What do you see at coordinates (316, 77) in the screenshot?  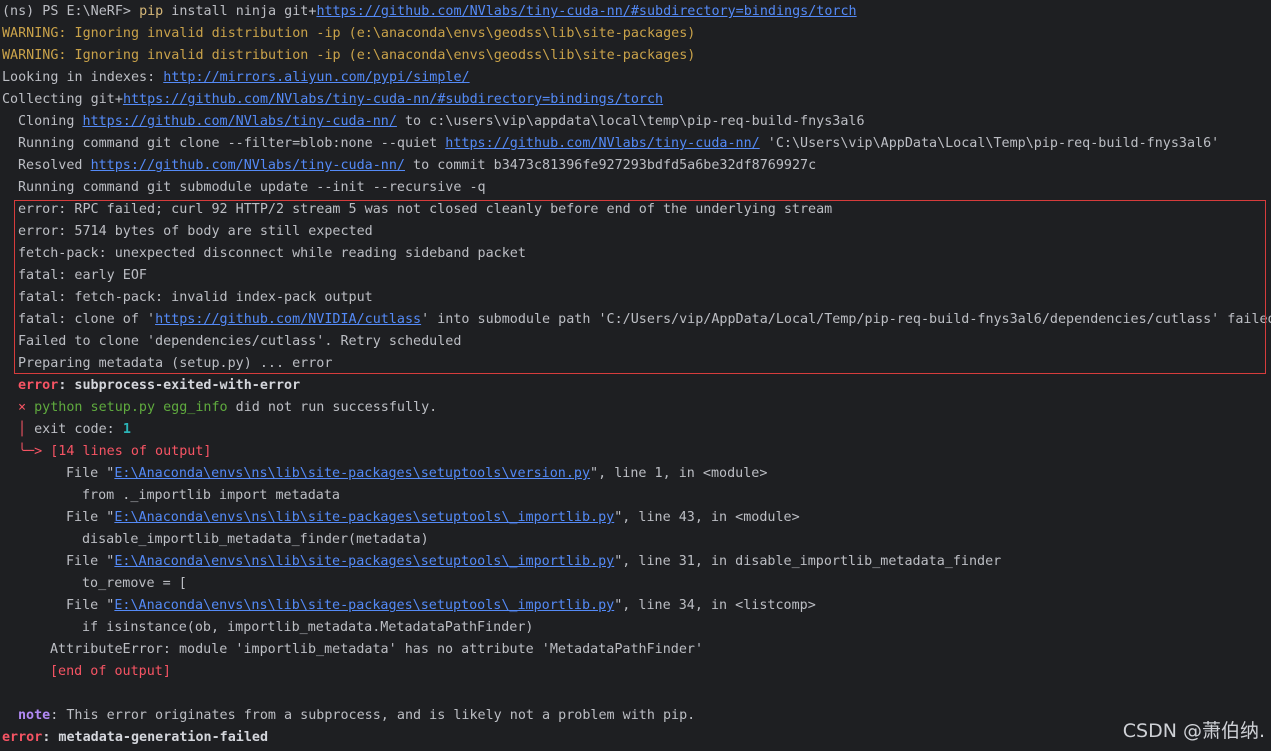 I see `index-link: http://mirrors.aliyun.com/pypi/simple/` at bounding box center [316, 77].